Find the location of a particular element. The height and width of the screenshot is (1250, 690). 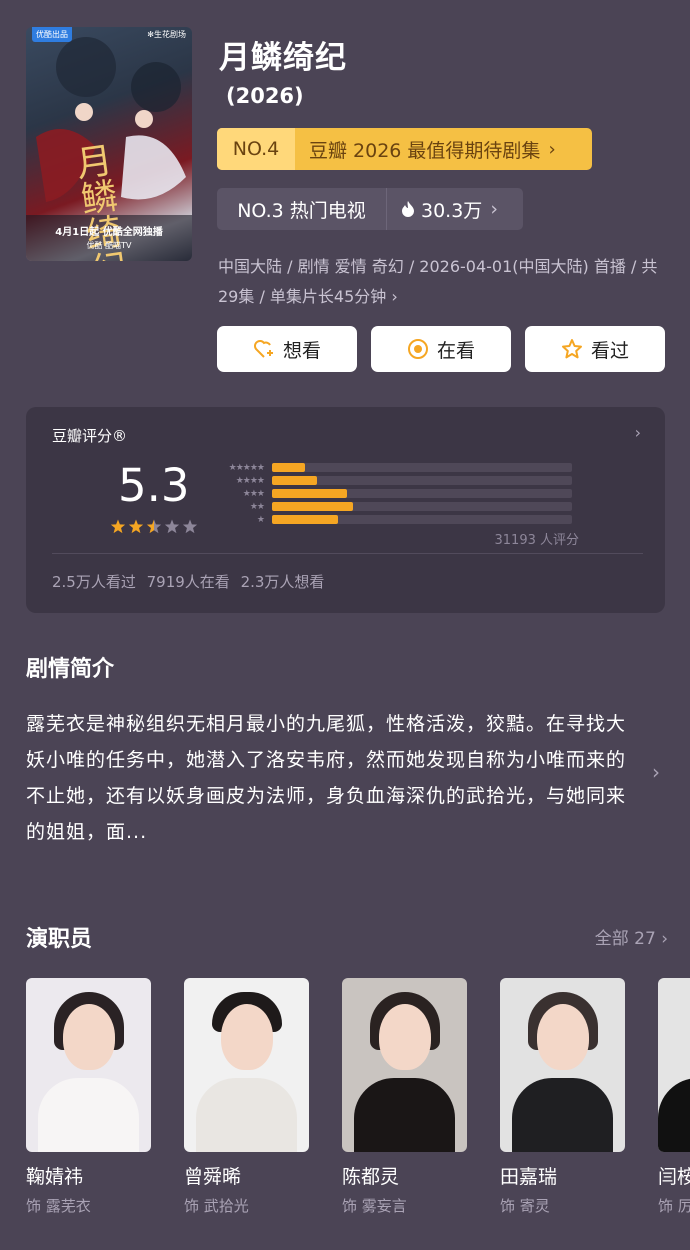

synopsis-title: 剧情简介 is located at coordinates (70, 669).